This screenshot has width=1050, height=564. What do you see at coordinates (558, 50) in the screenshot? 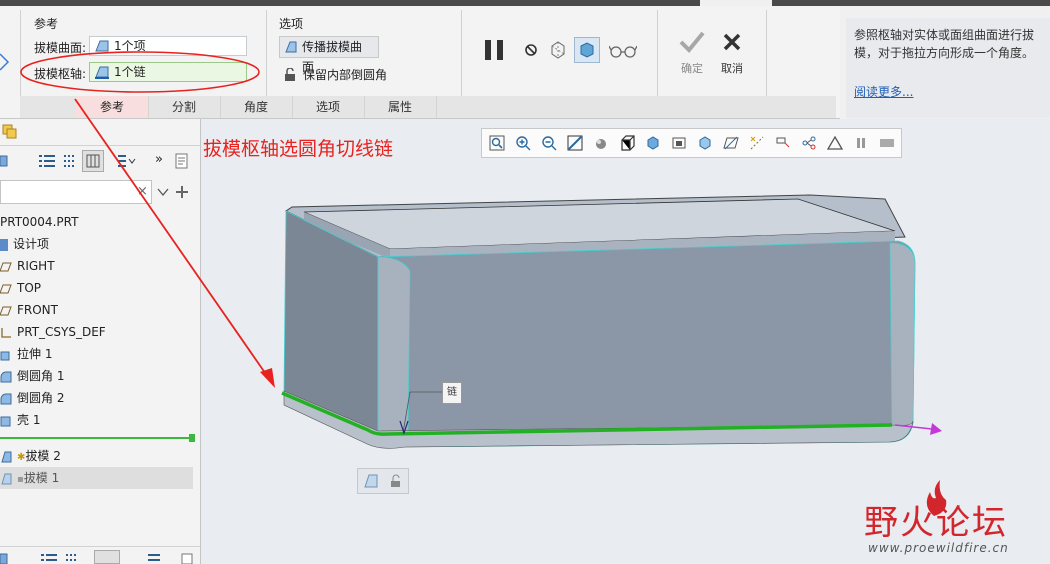
I see `preview-geometry-icon` at bounding box center [558, 50].